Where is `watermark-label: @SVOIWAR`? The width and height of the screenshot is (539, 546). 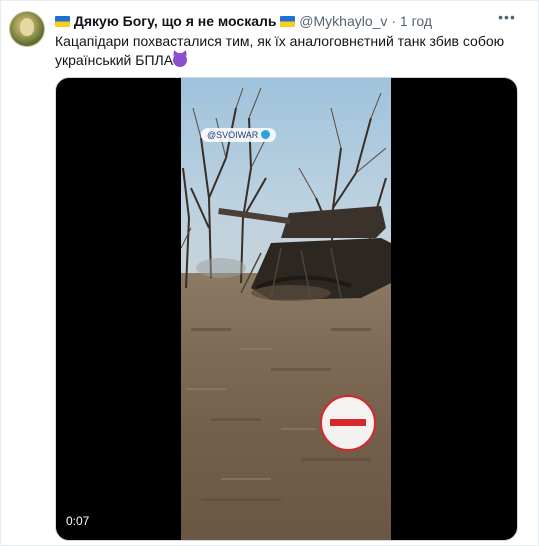
watermark-label: @SVOIWAR is located at coordinates (233, 135).